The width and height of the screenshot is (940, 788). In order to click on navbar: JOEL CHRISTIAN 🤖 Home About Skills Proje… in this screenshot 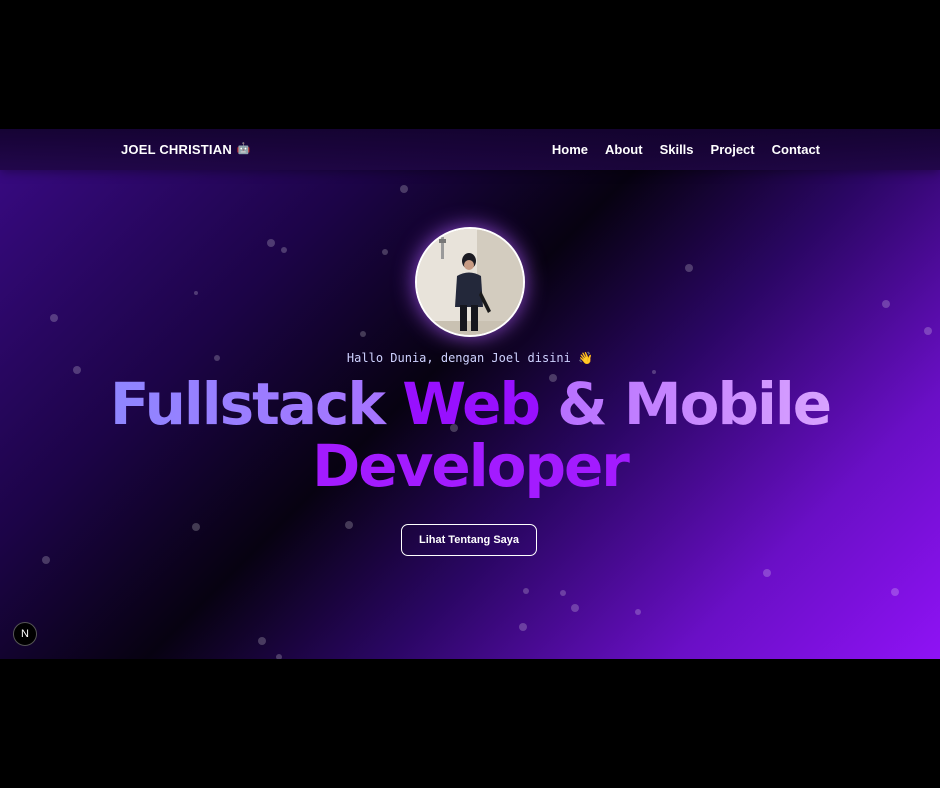, I will do `click(470, 149)`.